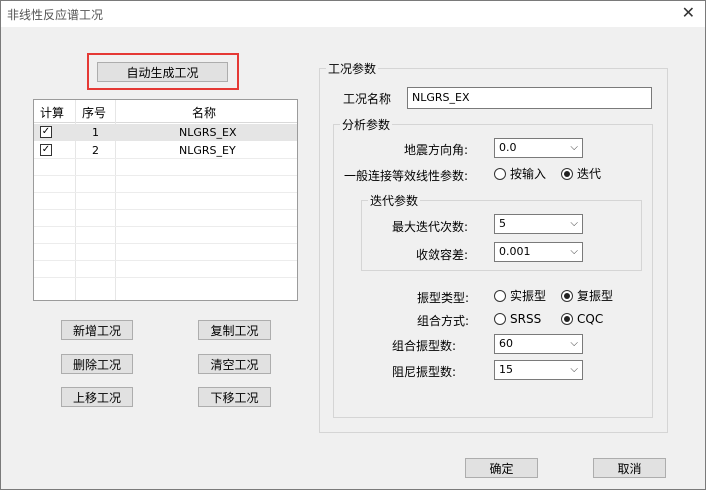  I want to click on title-bar: 非线性反应谱工况 ✕, so click(353, 14).